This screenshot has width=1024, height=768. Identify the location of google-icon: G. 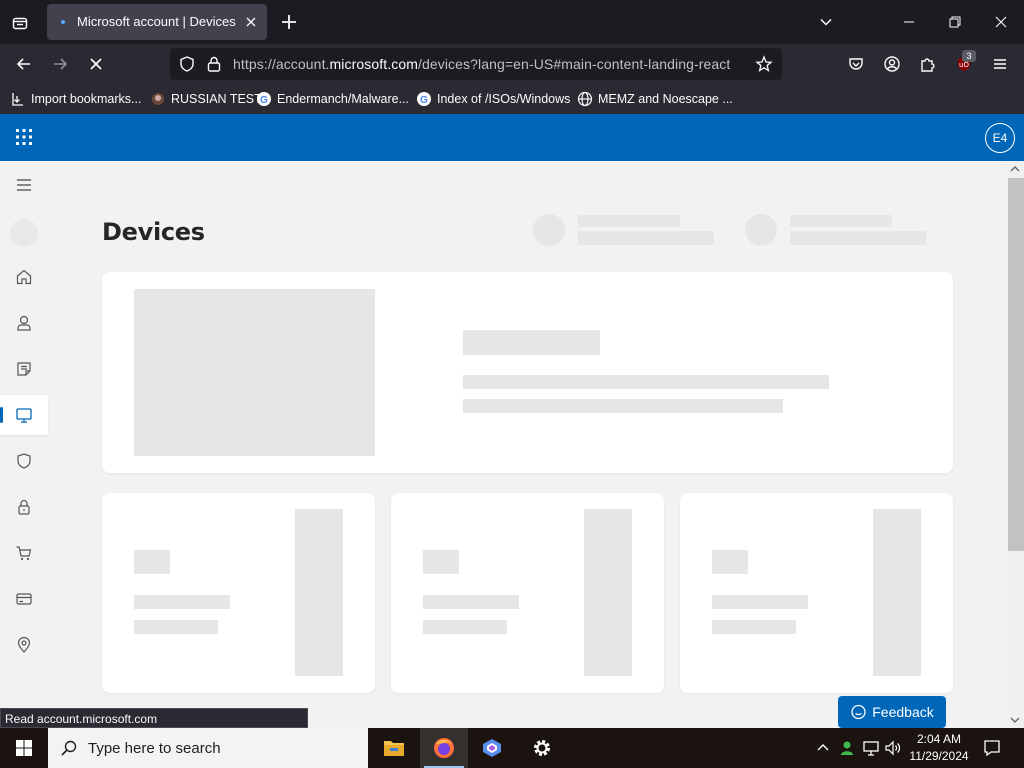
(424, 99).